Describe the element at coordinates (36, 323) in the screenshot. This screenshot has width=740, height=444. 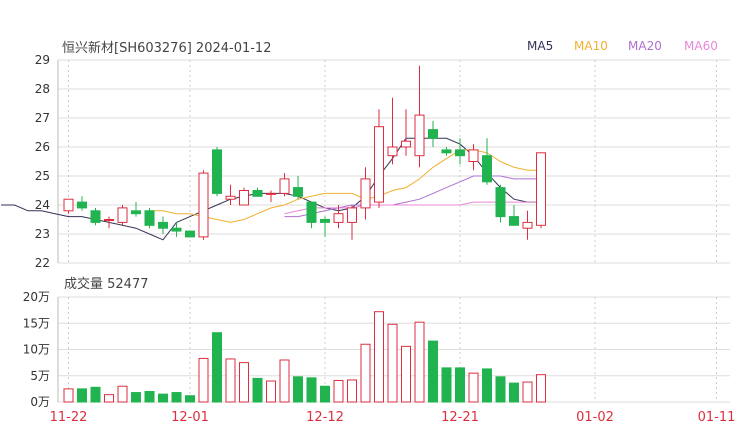
I see `volume-tick-label: 15万` at that location.